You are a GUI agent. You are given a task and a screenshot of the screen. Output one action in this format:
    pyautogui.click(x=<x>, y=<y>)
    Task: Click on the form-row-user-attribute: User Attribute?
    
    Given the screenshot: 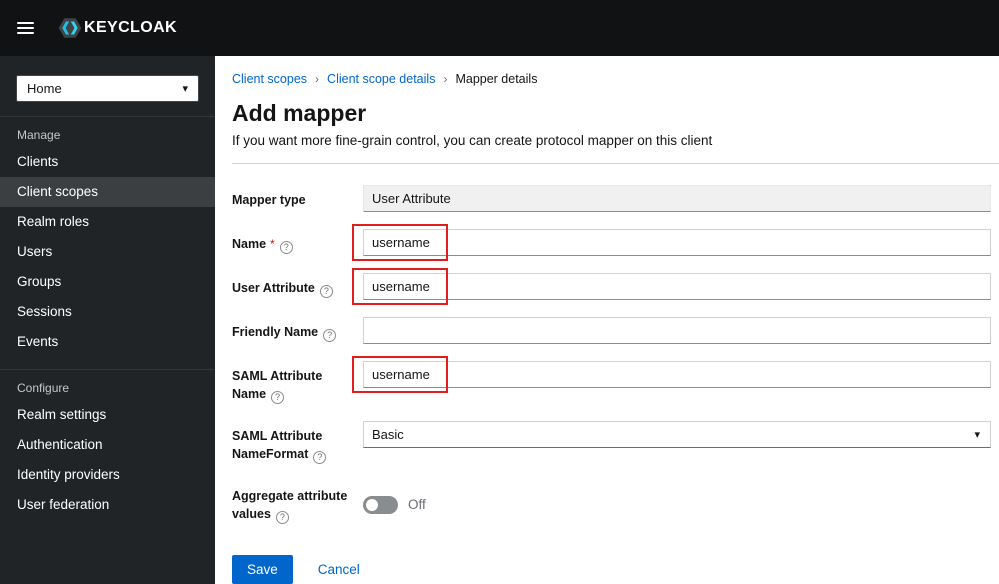 What is the action you would take?
    pyautogui.click(x=611, y=286)
    